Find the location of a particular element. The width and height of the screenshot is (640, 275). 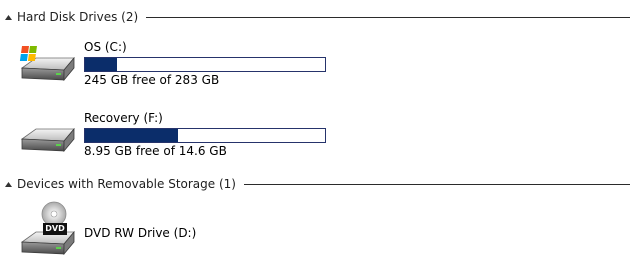

drive-free-space: 245 GB free of 283 GB is located at coordinates (152, 80).